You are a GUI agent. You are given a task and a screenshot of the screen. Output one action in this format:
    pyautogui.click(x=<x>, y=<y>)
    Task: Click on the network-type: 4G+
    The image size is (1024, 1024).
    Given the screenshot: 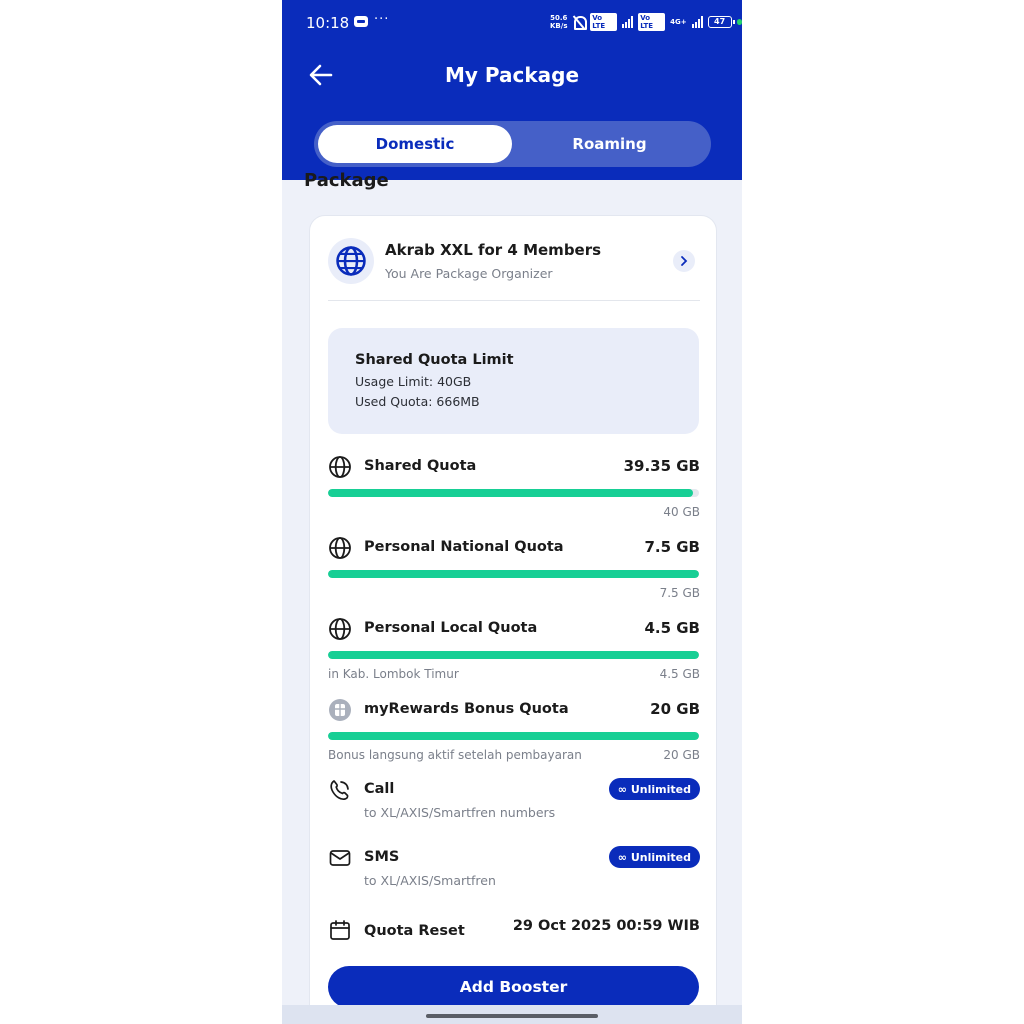 What is the action you would take?
    pyautogui.click(x=678, y=22)
    